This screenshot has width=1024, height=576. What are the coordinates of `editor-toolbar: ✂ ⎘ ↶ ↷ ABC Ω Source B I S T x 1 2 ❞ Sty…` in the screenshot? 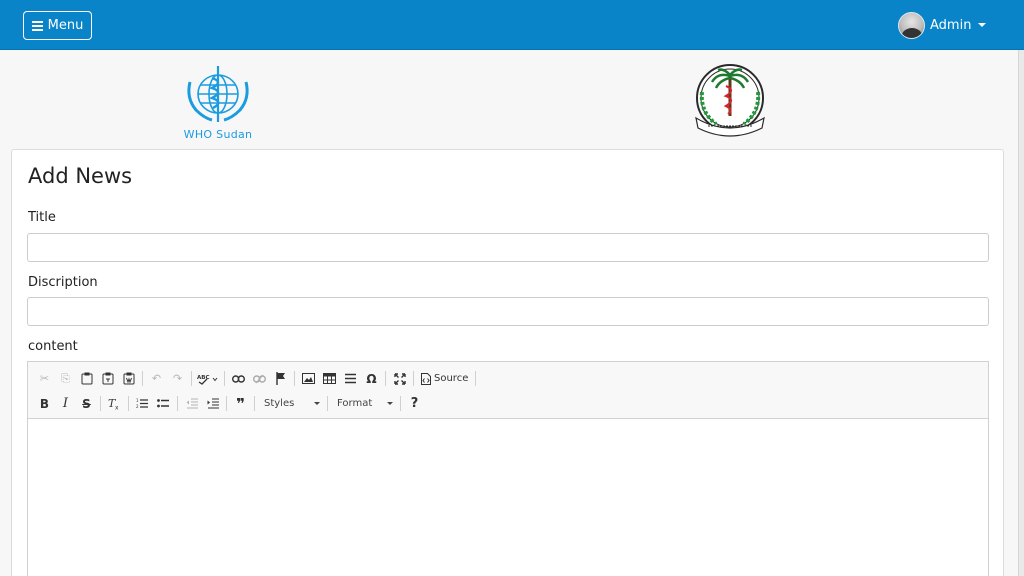 It's located at (508, 390).